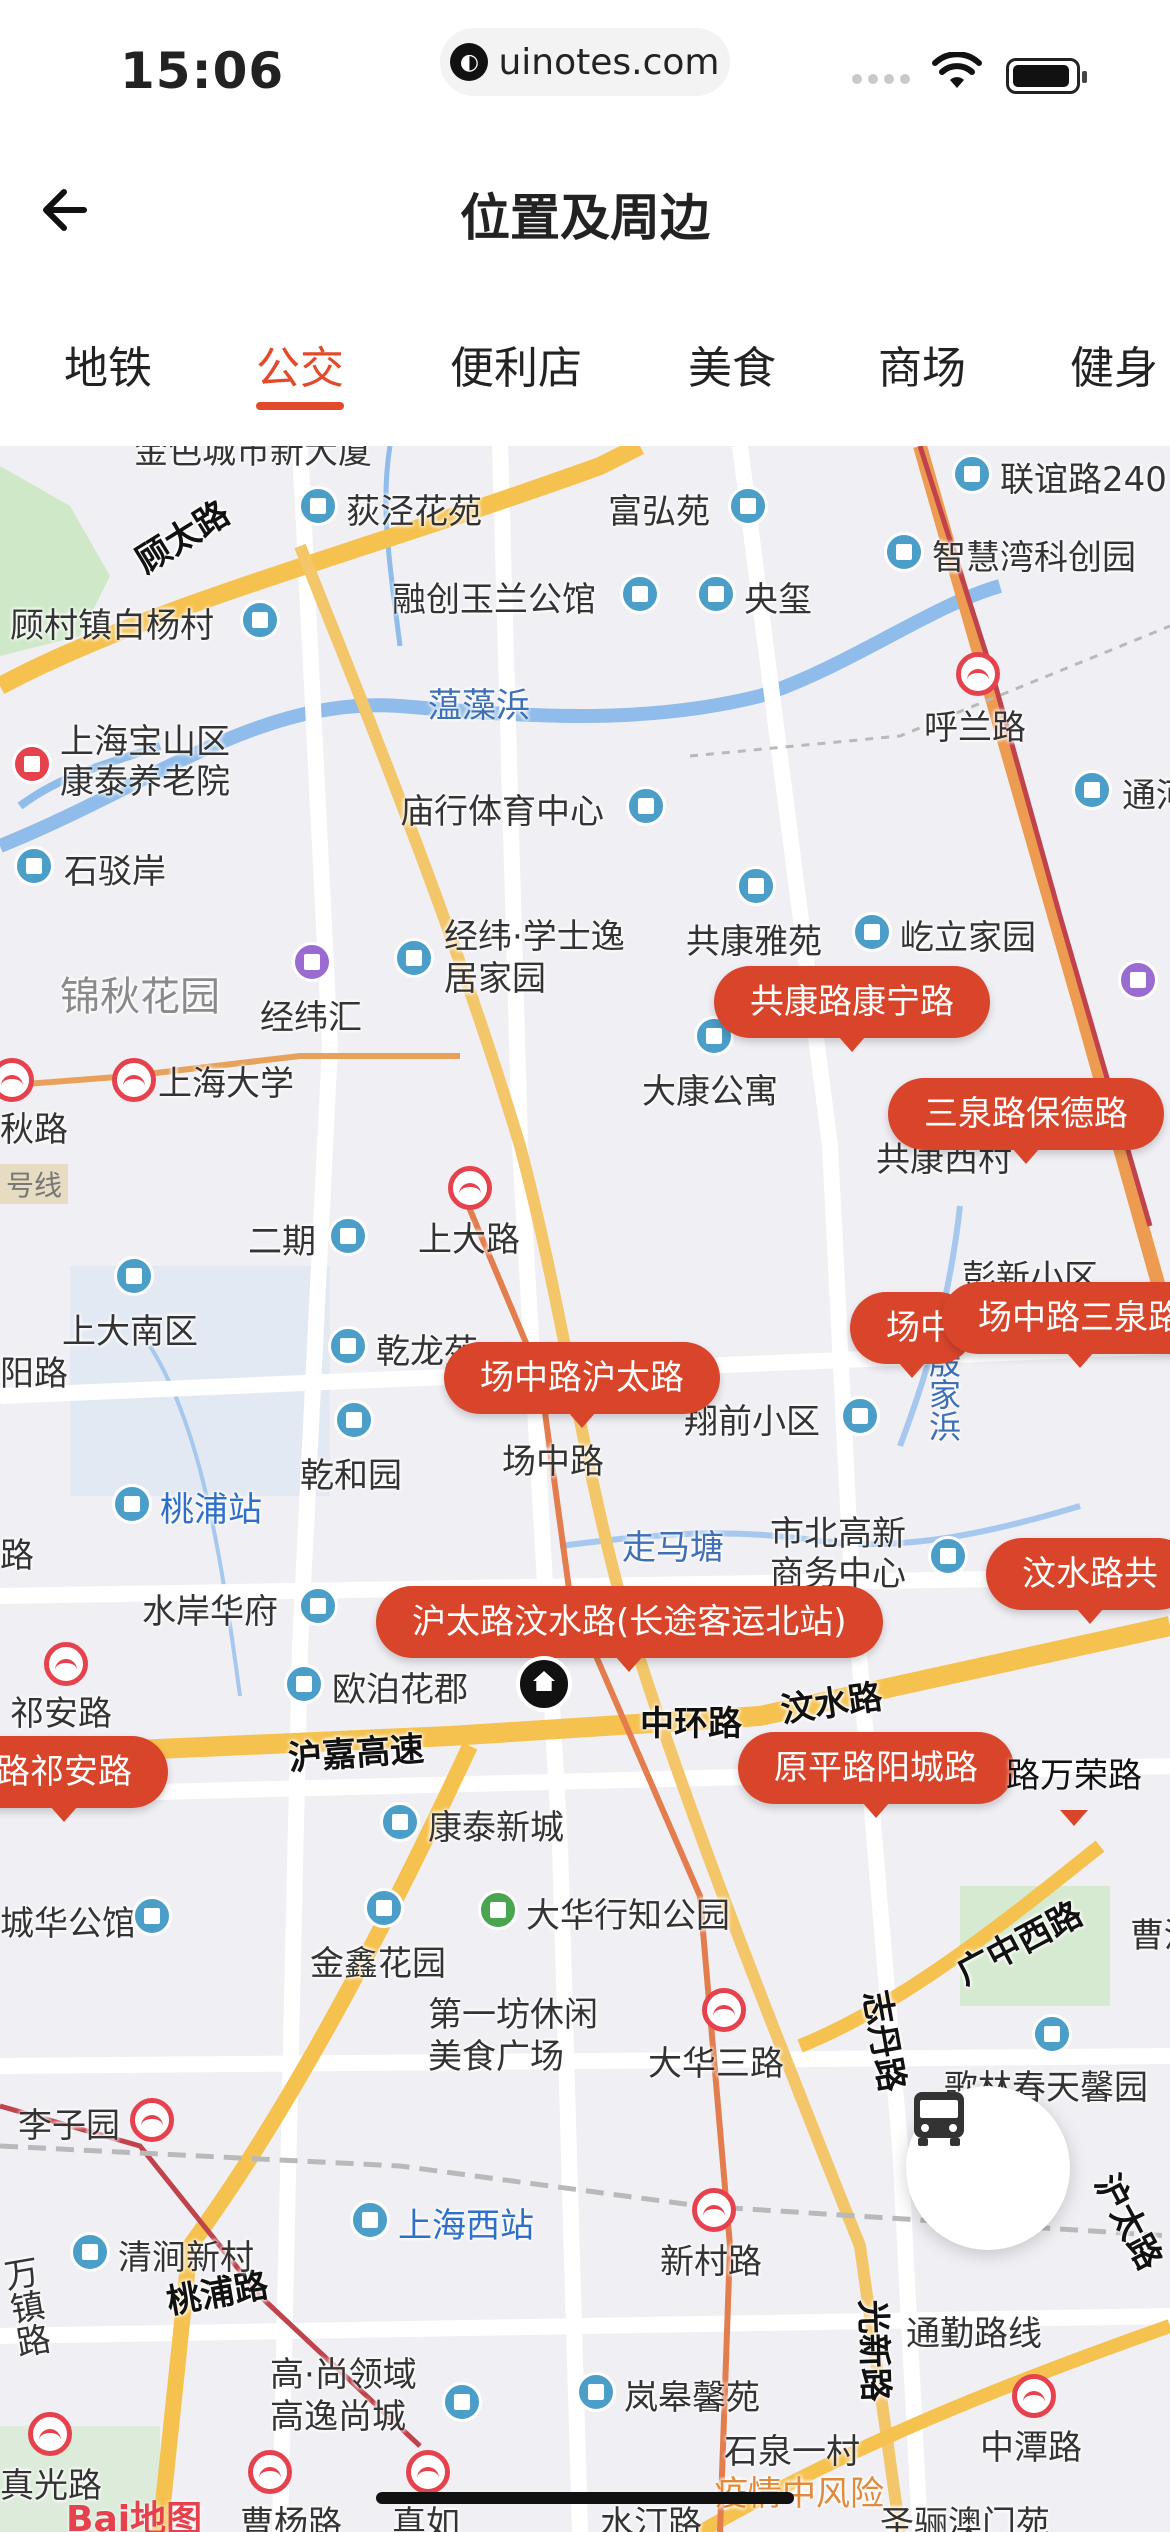 Image resolution: width=1170 pixels, height=2532 pixels. What do you see at coordinates (988, 2168) in the screenshot?
I see `bus-route-button` at bounding box center [988, 2168].